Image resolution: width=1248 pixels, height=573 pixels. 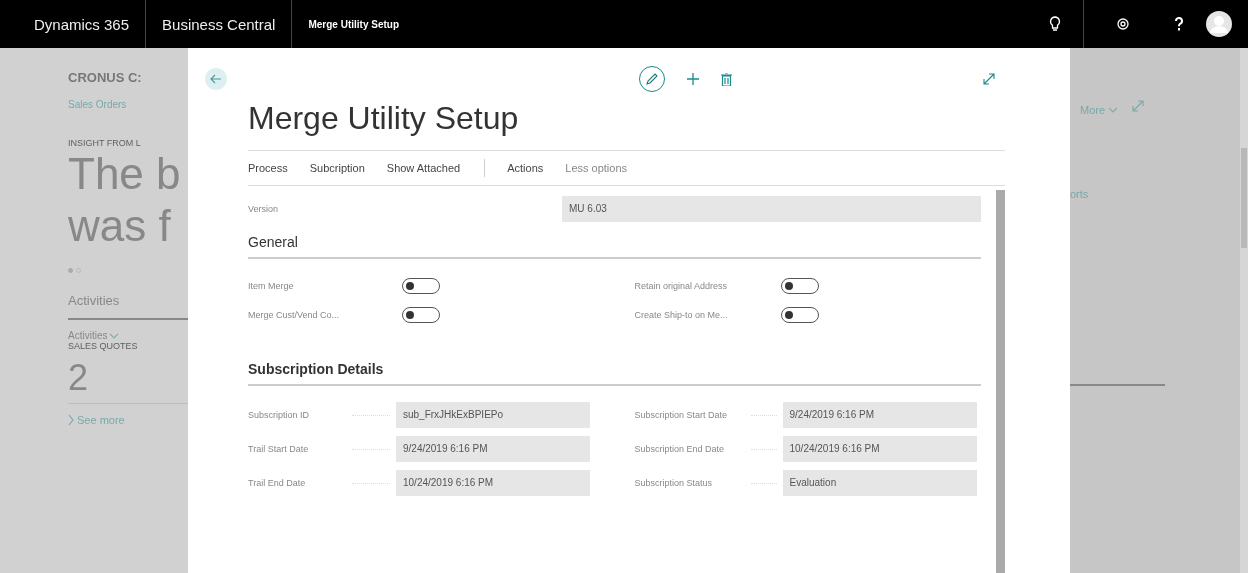 What do you see at coordinates (103, 346) in the screenshot?
I see `cue-label: SALES QUOTES` at bounding box center [103, 346].